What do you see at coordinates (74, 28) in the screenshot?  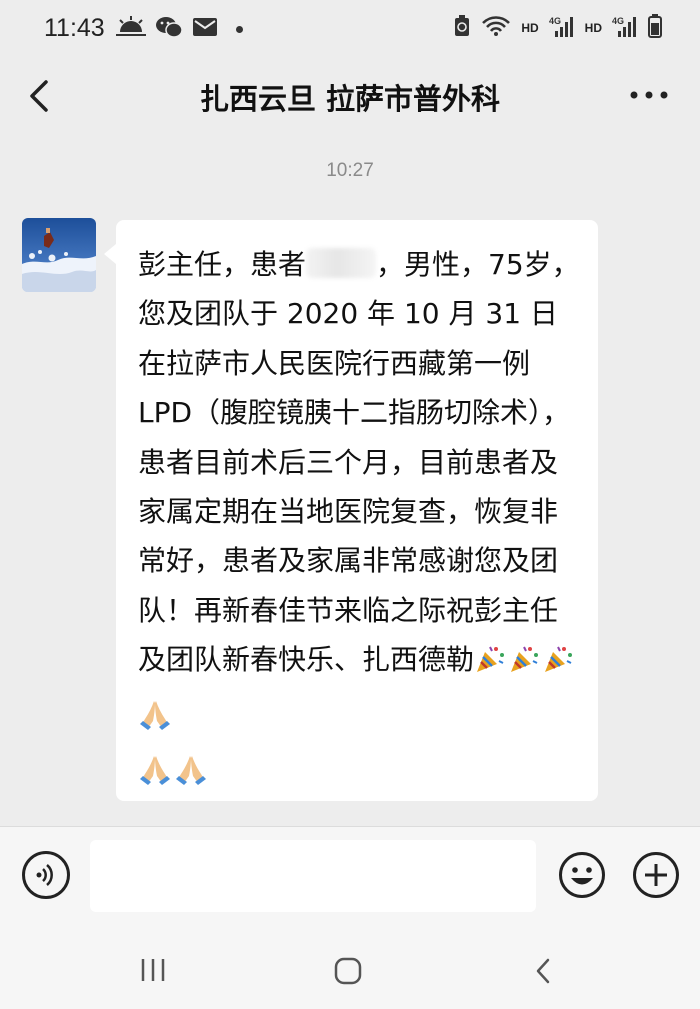 I see `status-time: 11:43` at bounding box center [74, 28].